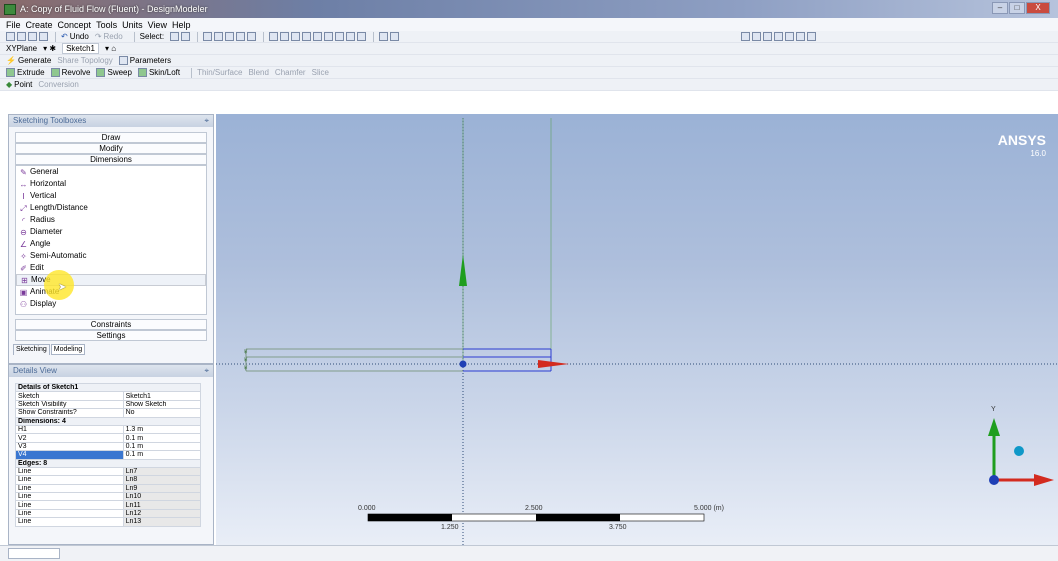 Image resolution: width=1058 pixels, height=561 pixels. Describe the element at coordinates (111, 348) in the screenshot. I see `panel-tabs: Sketching Modeling` at that location.